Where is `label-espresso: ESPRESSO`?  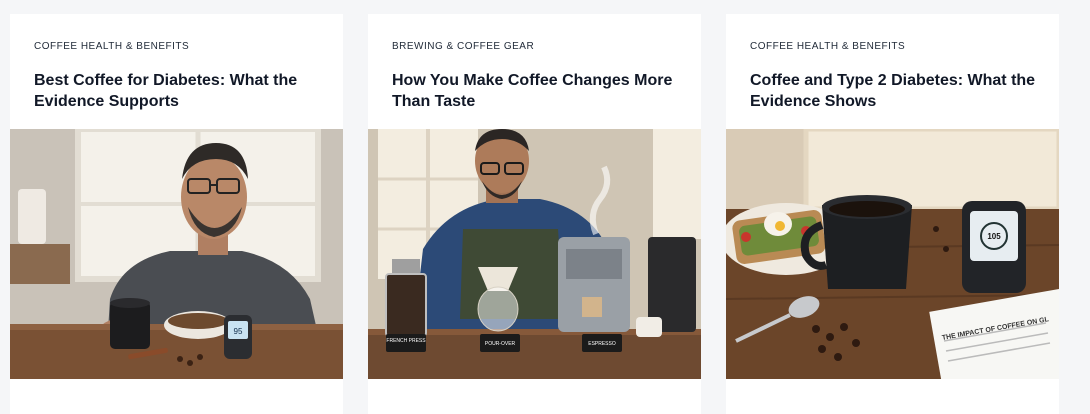 label-espresso: ESPRESSO is located at coordinates (602, 344).